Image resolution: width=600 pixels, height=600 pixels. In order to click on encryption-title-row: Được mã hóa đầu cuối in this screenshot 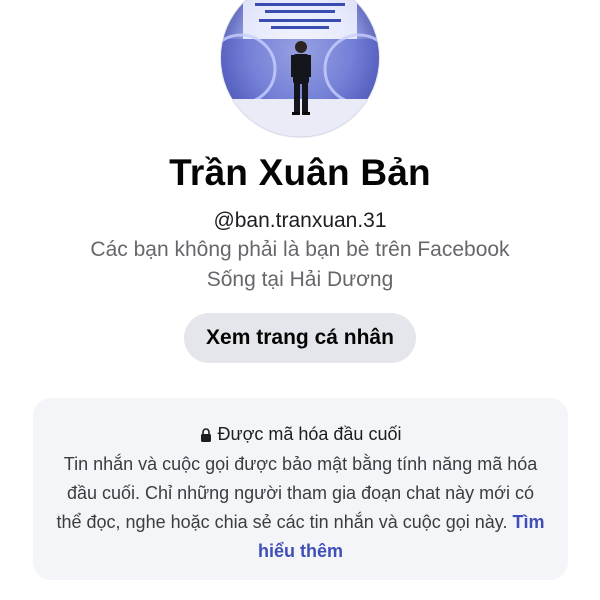, I will do `click(300, 434)`.